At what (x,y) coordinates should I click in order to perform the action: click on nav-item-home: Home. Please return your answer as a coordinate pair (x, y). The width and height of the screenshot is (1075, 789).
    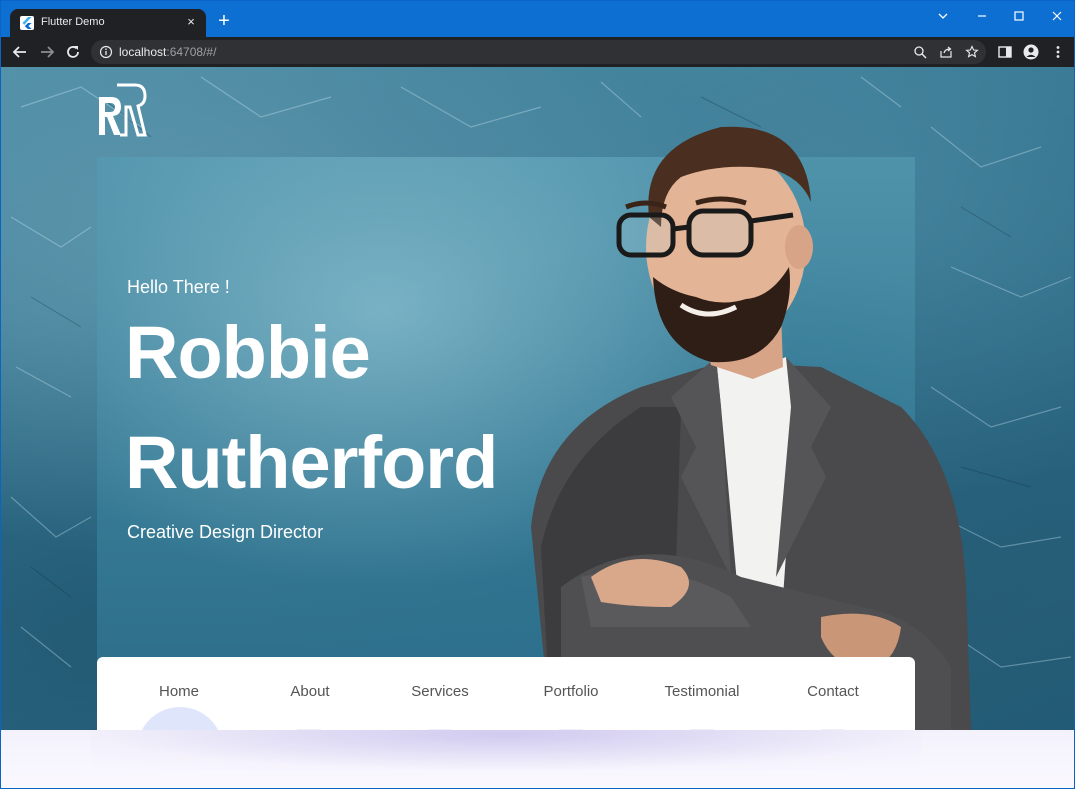
    Looking at the image, I should click on (179, 691).